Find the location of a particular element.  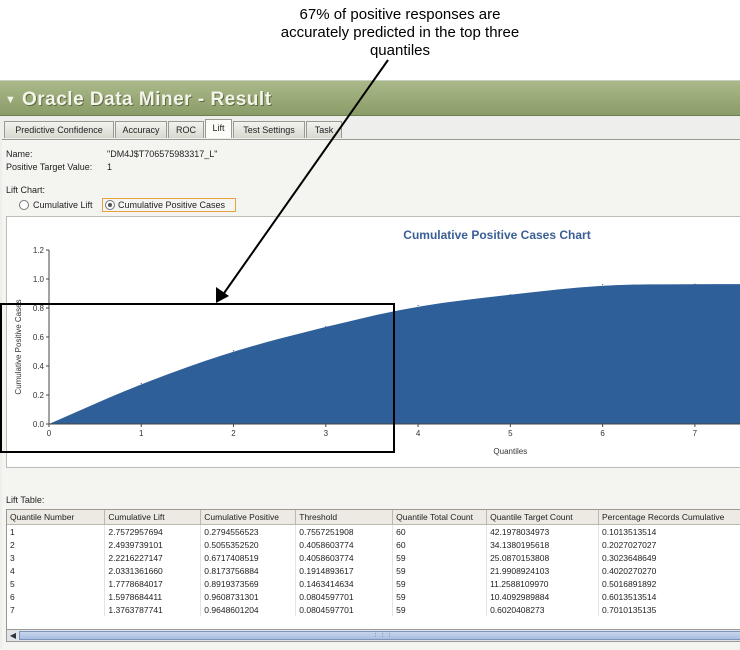

table-cell: 6 is located at coordinates (56, 596).